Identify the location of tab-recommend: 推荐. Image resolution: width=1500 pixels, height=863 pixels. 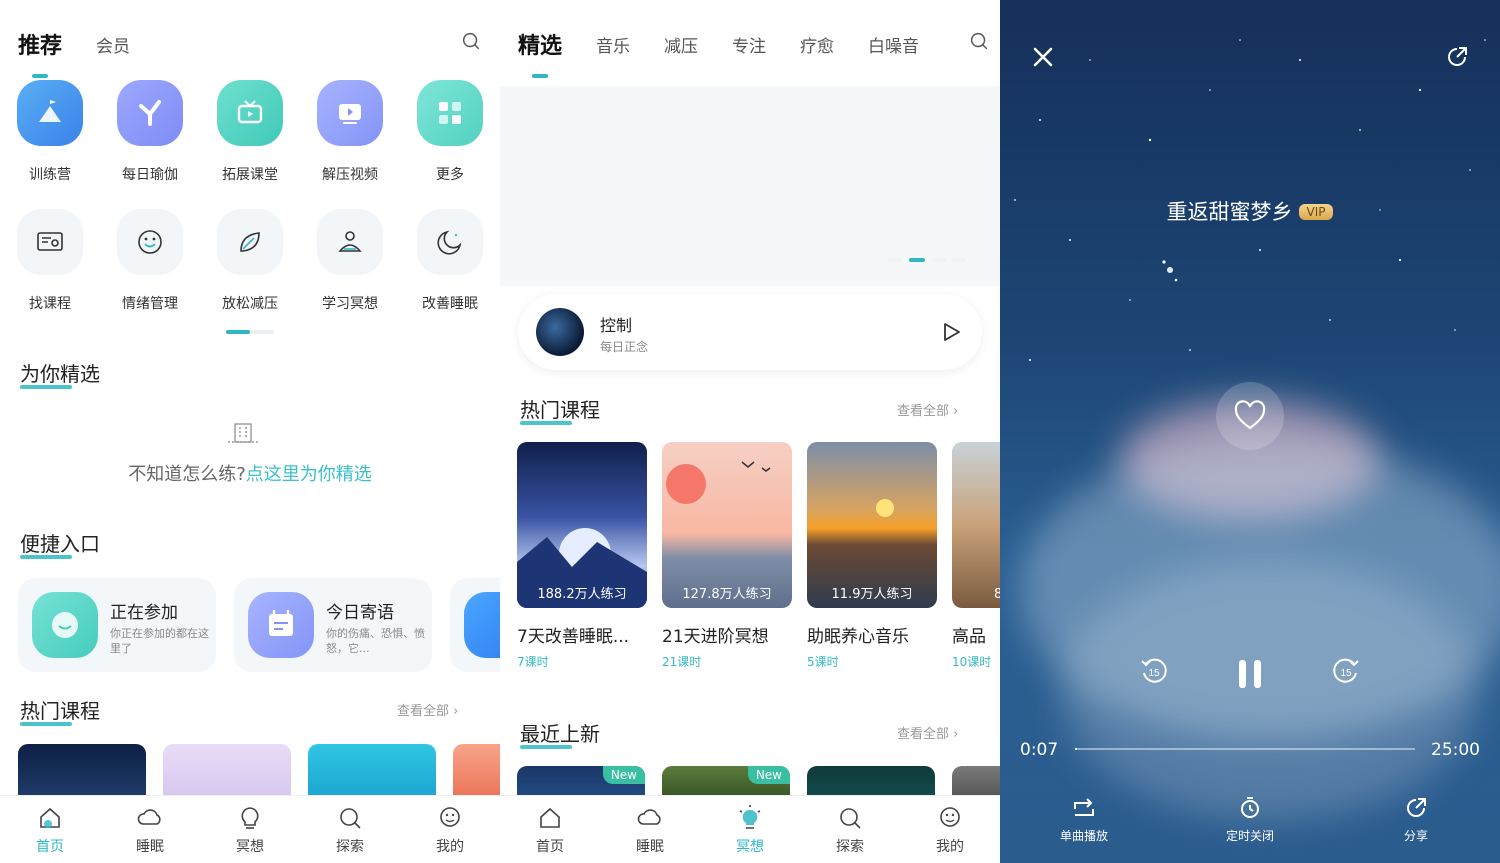
(40, 44).